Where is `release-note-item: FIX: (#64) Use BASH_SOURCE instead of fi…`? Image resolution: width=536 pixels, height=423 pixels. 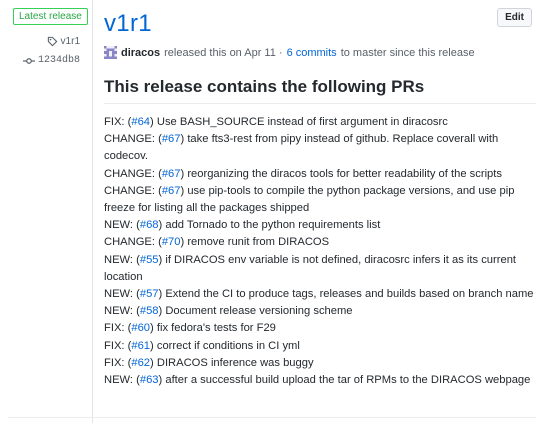
release-note-item: FIX: (#64) Use BASH_SOURCE instead of fi… is located at coordinates (320, 122).